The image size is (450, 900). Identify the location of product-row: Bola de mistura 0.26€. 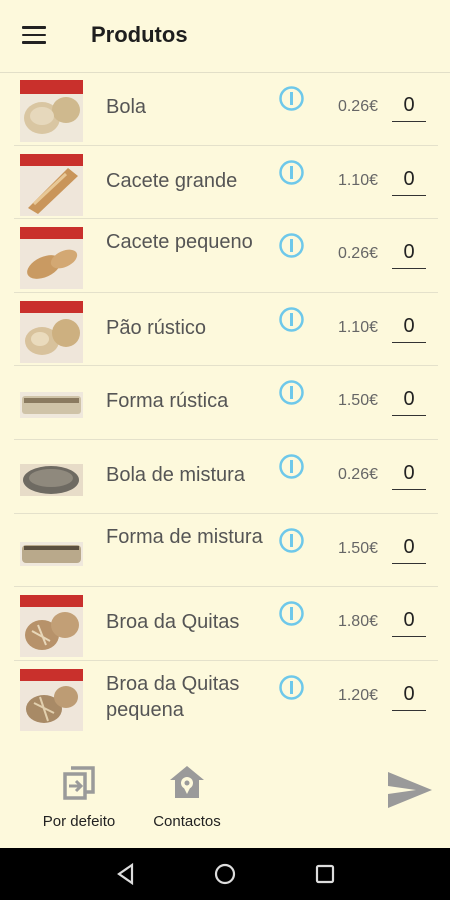
(226, 477).